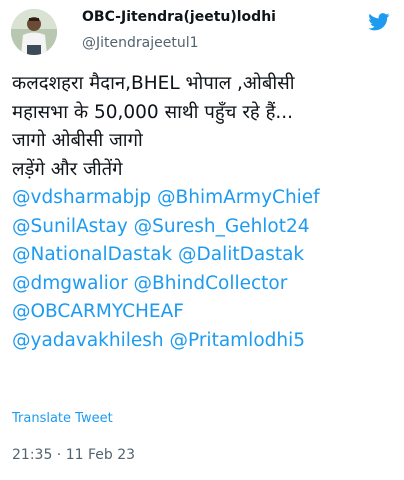 The height and width of the screenshot is (480, 404). I want to click on translate-tweet-link: Translate Tweet, so click(62, 418).